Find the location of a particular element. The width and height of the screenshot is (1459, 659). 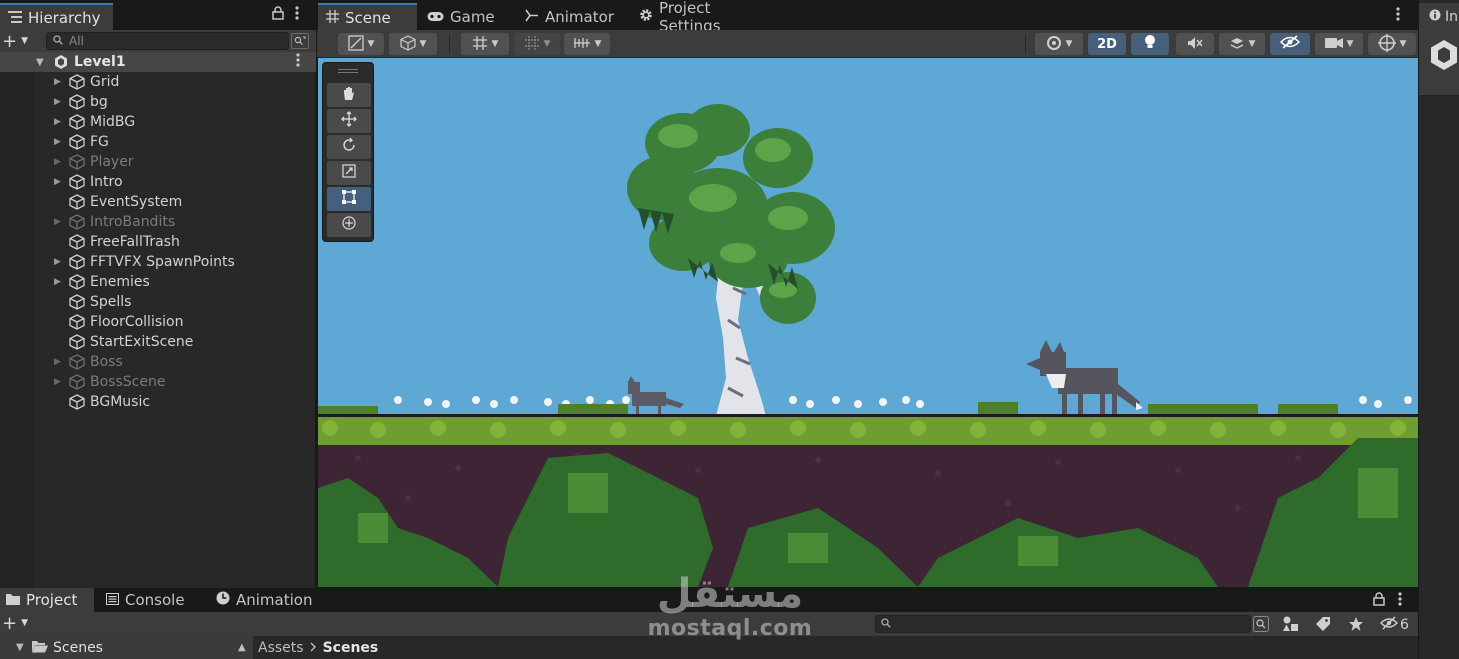

gizmo-icon is located at coordinates (1386, 44).